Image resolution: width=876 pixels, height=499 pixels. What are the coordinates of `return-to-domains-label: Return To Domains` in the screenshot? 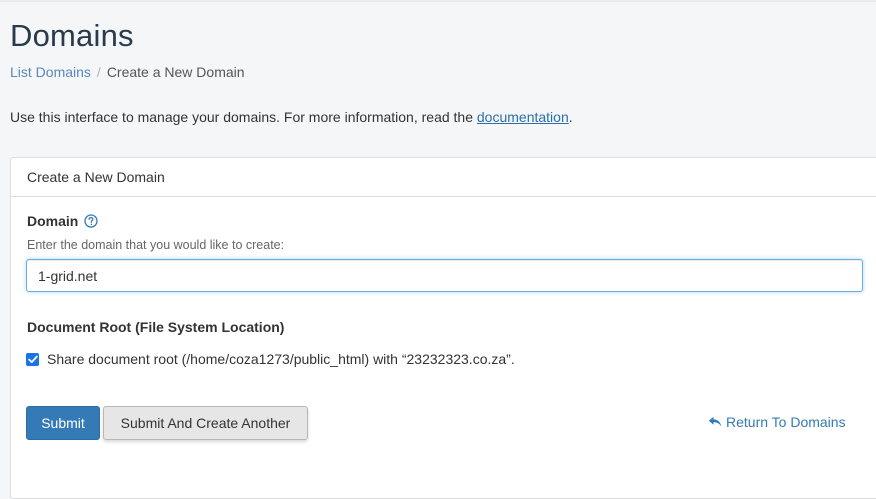 It's located at (786, 422).